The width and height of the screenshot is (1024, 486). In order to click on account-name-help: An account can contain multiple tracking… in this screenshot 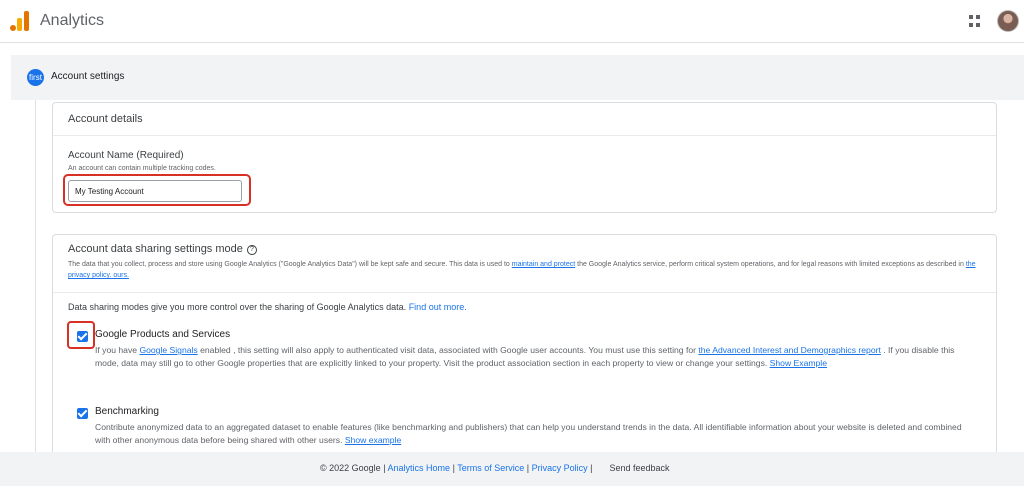, I will do `click(142, 168)`.